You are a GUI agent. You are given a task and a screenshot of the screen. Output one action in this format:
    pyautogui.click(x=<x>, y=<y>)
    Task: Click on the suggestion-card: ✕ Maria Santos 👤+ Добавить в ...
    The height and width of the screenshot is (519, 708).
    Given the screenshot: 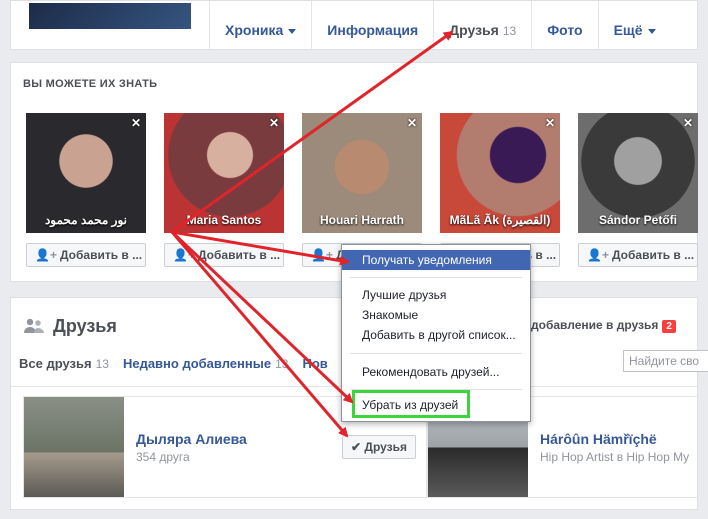 What is the action you would take?
    pyautogui.click(x=224, y=190)
    